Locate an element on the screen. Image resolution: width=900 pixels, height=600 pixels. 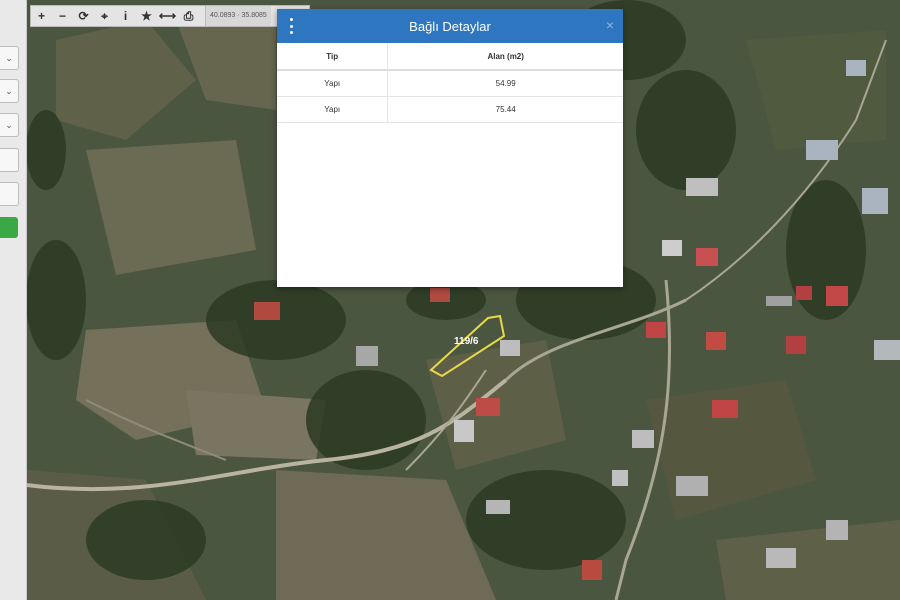
column-header-area: Alan (m2) is located at coordinates (505, 57).